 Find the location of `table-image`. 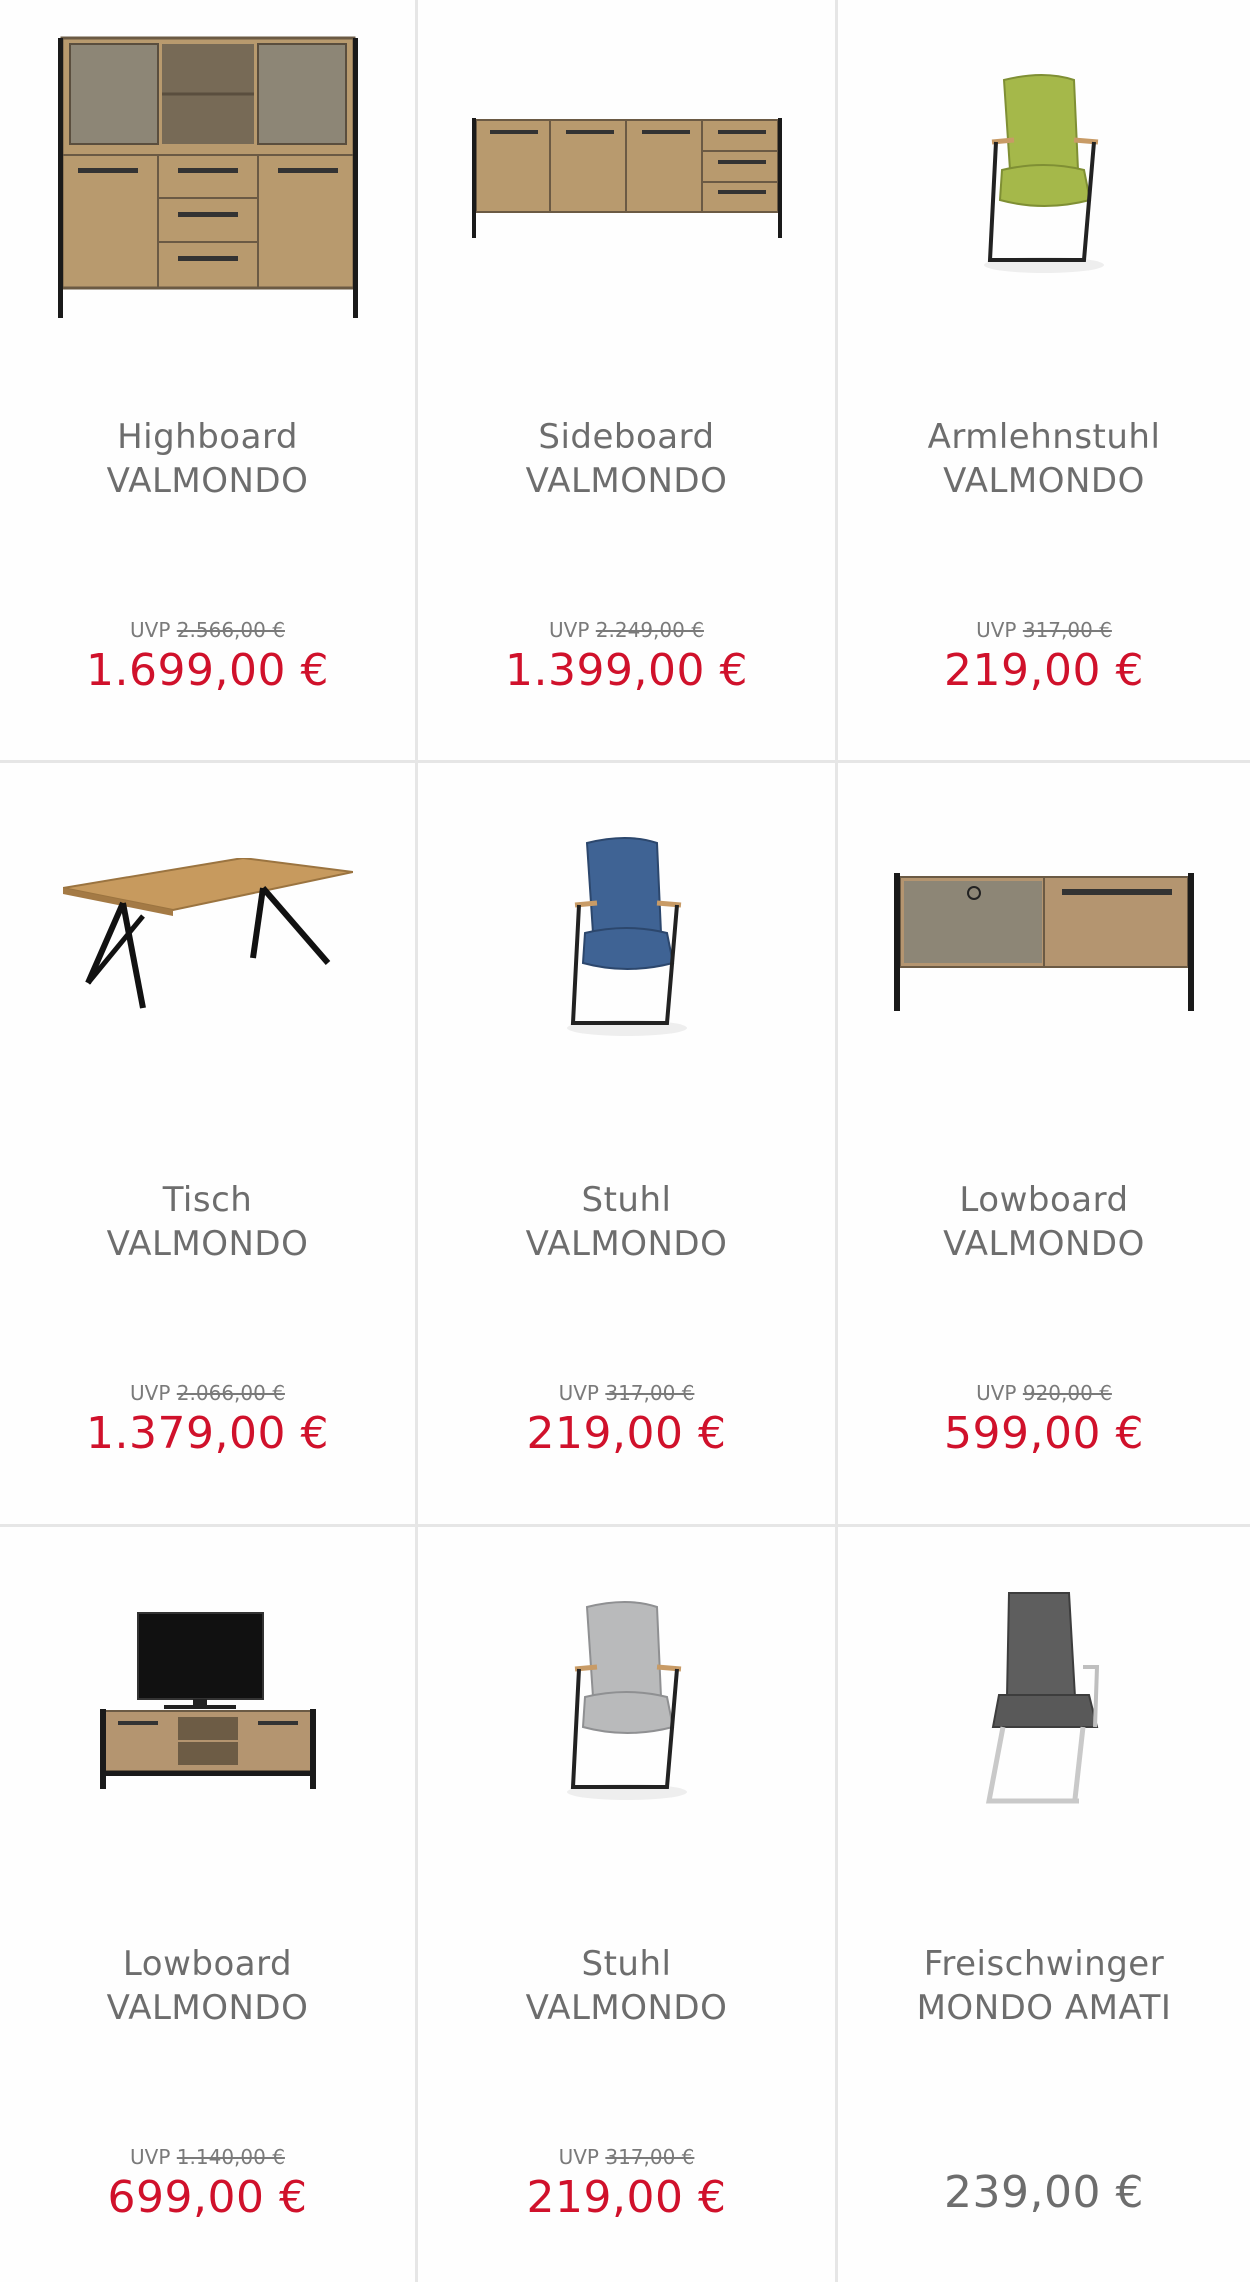

table-image is located at coordinates (207, 938).